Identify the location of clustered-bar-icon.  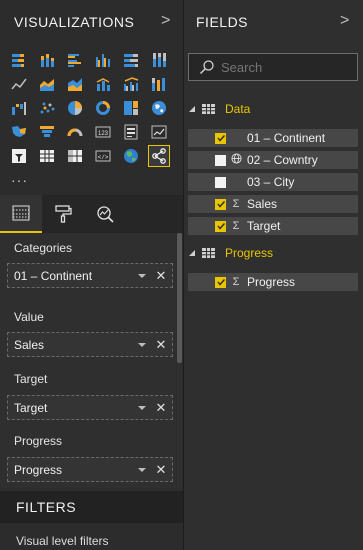
(75, 60).